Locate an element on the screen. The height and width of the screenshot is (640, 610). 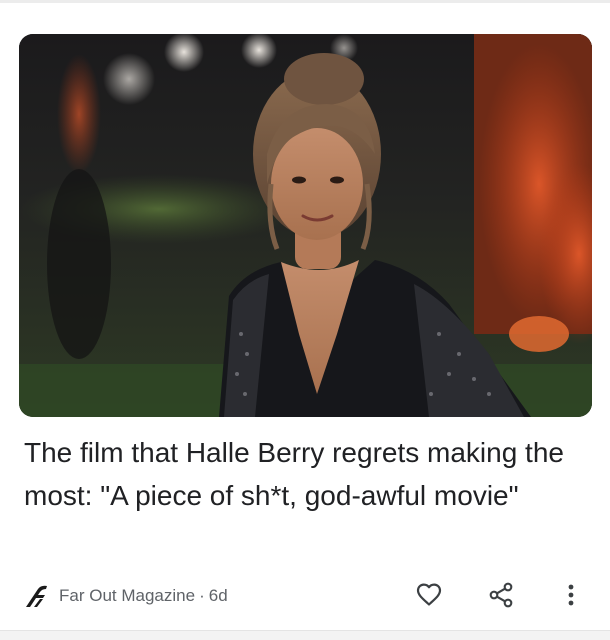
far-out-logo-icon is located at coordinates (37, 596).